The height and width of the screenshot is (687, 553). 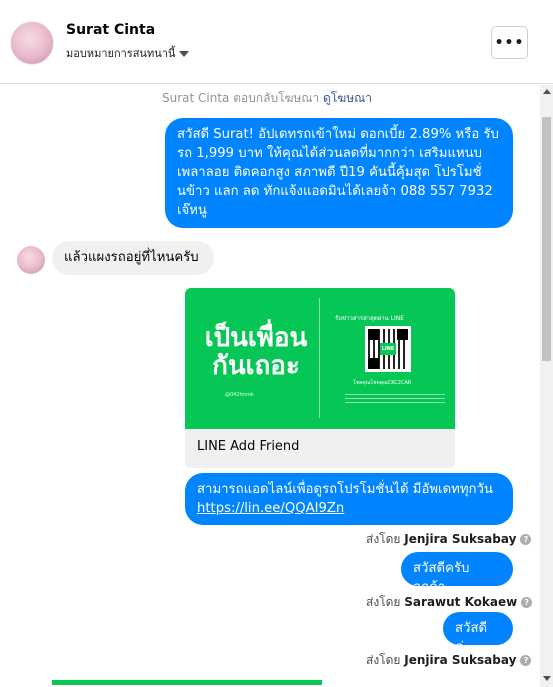 What do you see at coordinates (248, 446) in the screenshot?
I see `line-card-title: LINE Add Friend` at bounding box center [248, 446].